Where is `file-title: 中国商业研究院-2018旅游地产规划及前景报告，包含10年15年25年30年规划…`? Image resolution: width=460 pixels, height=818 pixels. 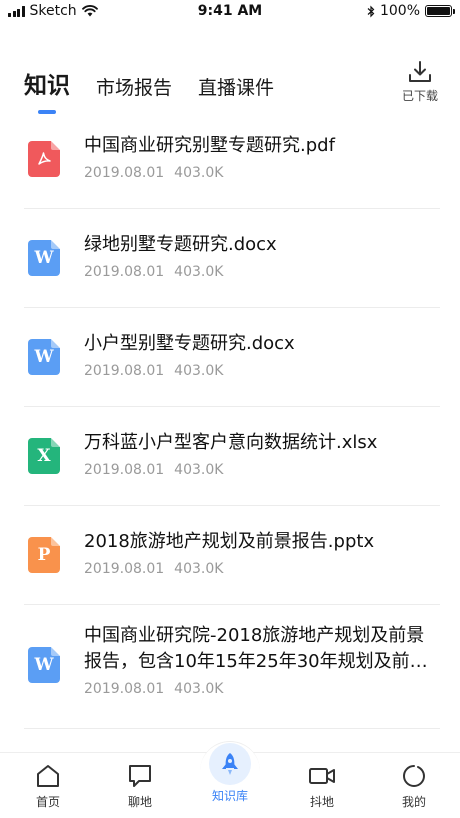
file-title: 中国商业研究院-2018旅游地产规划及前景报告，包含10年15年25年30年规划… is located at coordinates (256, 648).